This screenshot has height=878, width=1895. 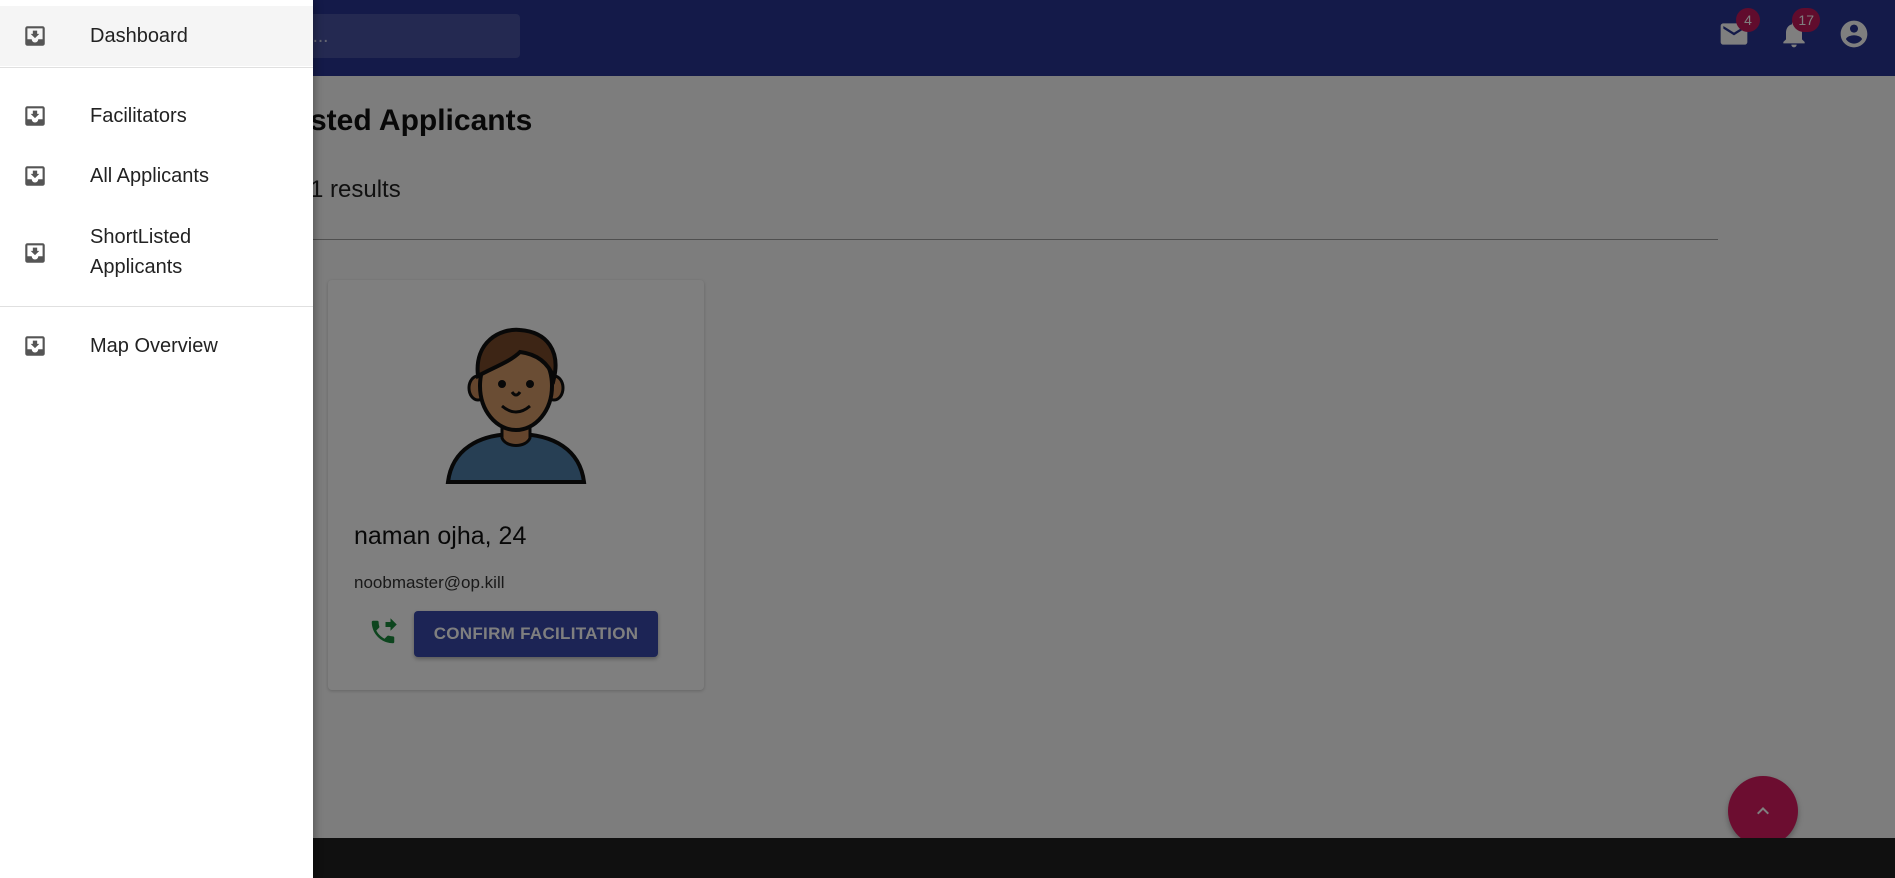 I want to click on drawer-item-facilitators: Facilitators, so click(x=156, y=116).